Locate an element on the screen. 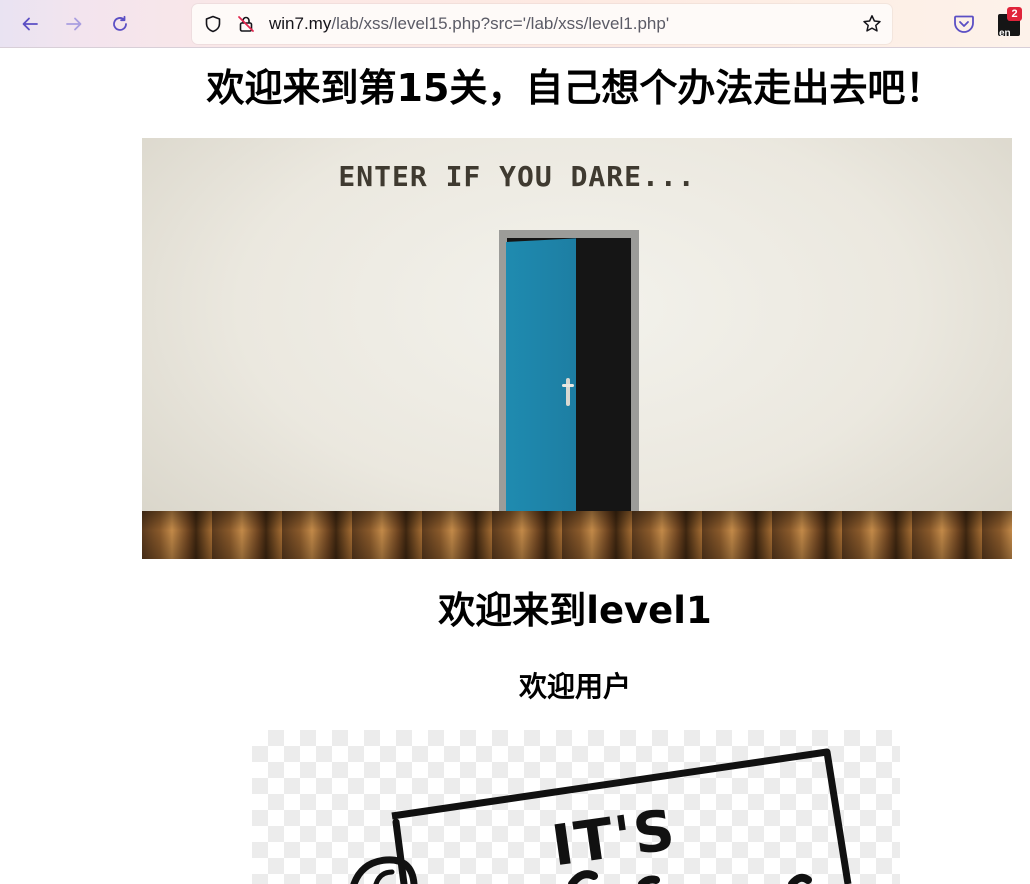 Image resolution: width=1030 pixels, height=884 pixels. sign-image: IT'S is located at coordinates (576, 807).